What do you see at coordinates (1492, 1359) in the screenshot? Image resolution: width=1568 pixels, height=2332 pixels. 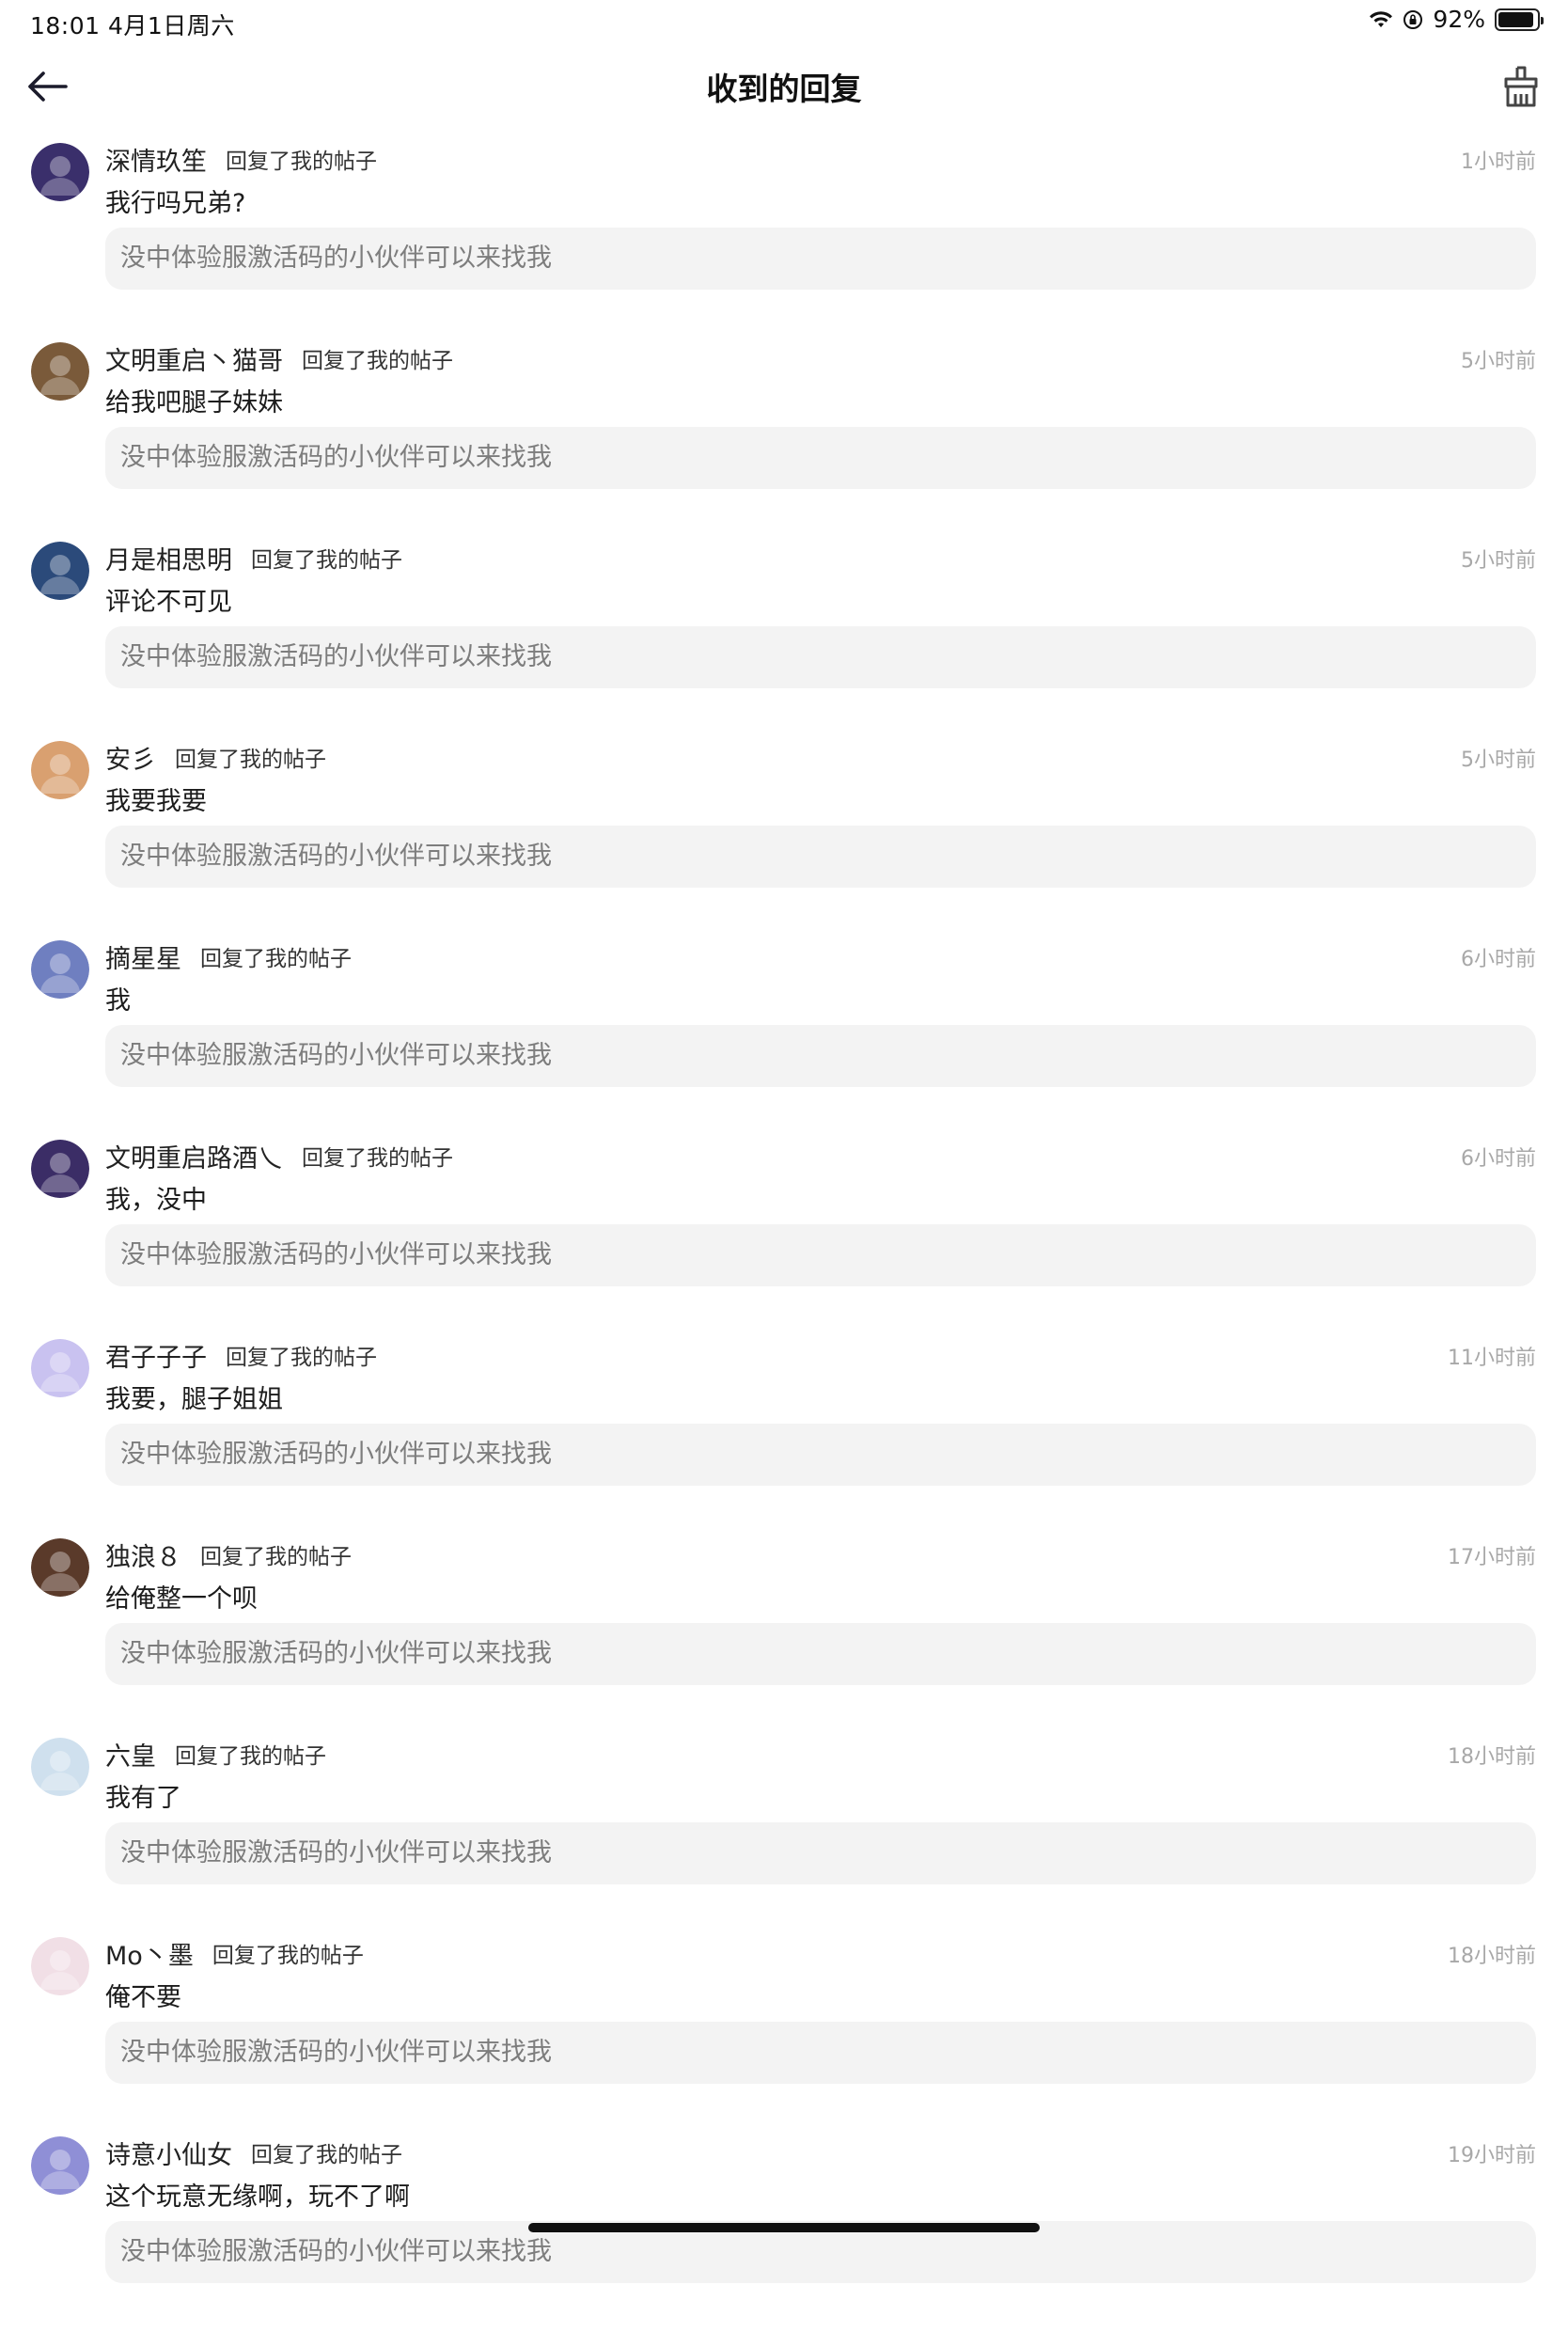 I see `reply-time: 11小时前` at bounding box center [1492, 1359].